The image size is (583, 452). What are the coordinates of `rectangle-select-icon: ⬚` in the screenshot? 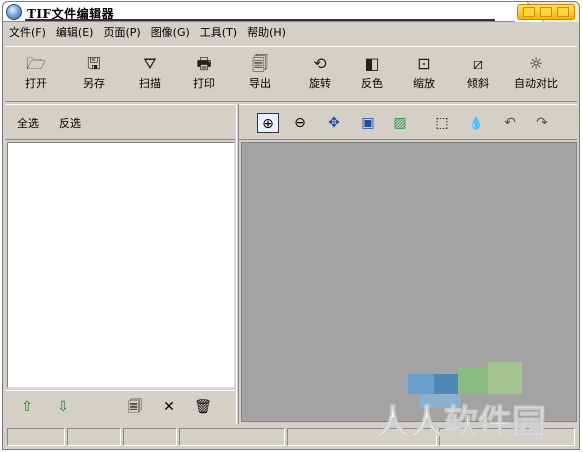 It's located at (442, 123).